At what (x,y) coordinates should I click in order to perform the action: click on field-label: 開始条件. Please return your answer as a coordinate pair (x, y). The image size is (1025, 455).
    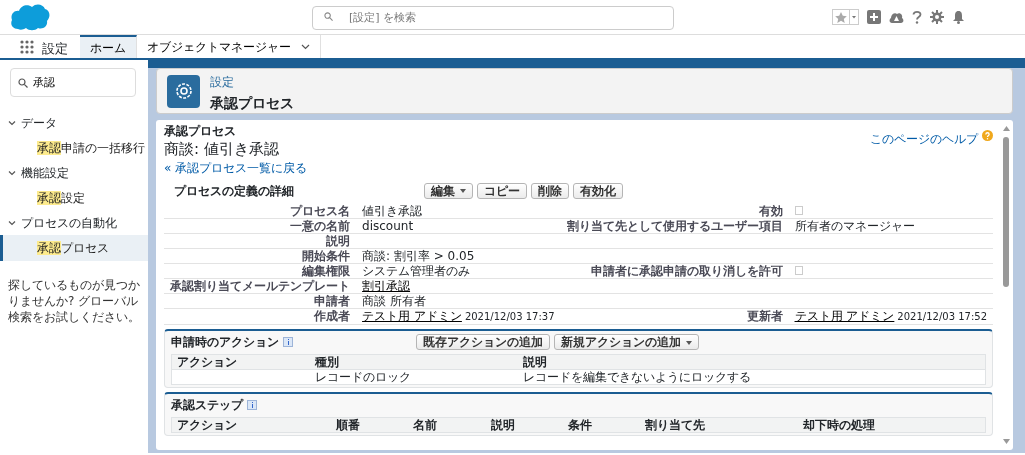
    Looking at the image, I should click on (260, 256).